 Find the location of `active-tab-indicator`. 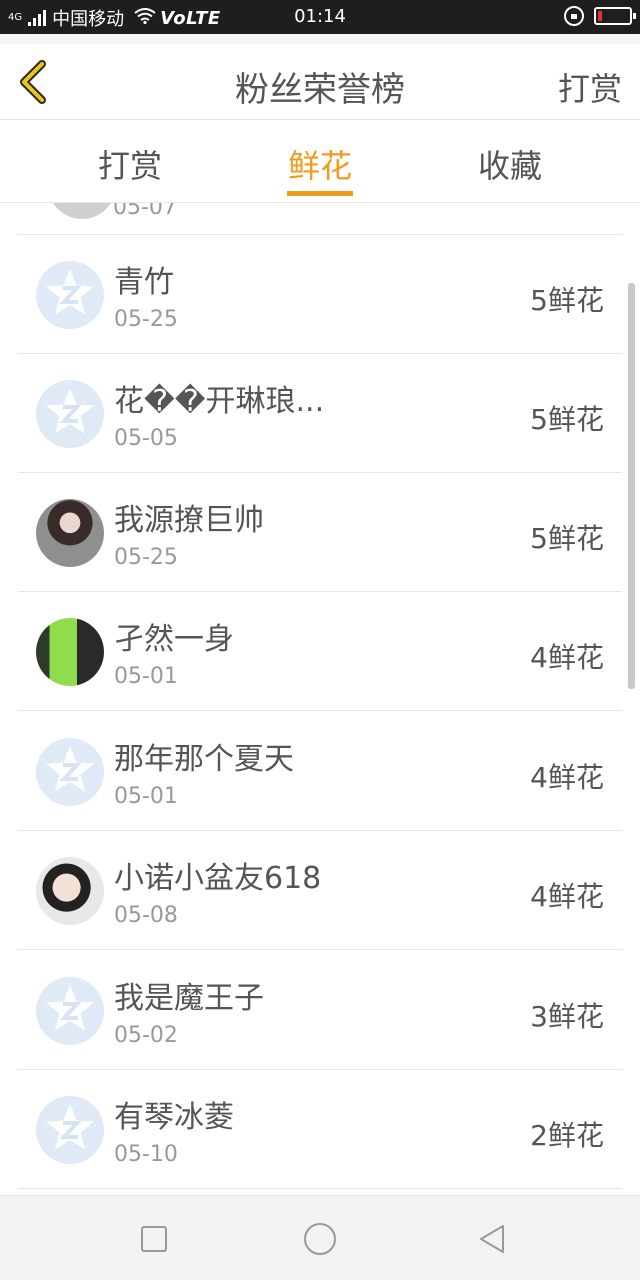

active-tab-indicator is located at coordinates (320, 193).